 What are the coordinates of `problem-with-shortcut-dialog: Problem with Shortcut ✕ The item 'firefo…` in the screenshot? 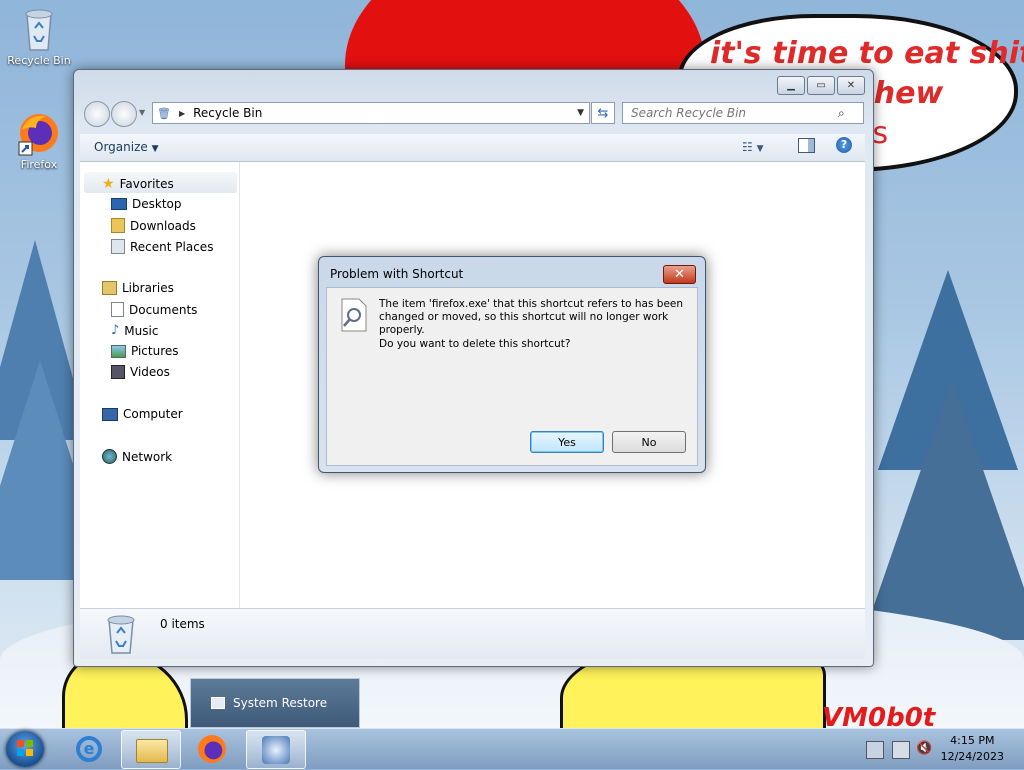 It's located at (512, 364).